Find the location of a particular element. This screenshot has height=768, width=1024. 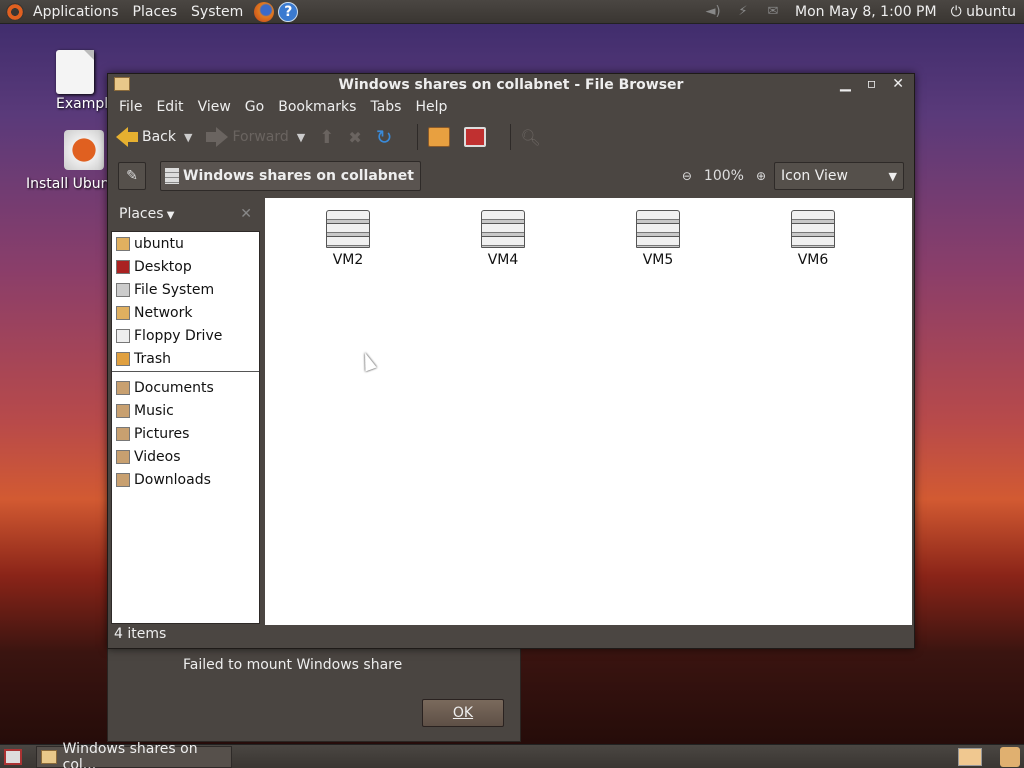

back-arrow-icon is located at coordinates (122, 137).